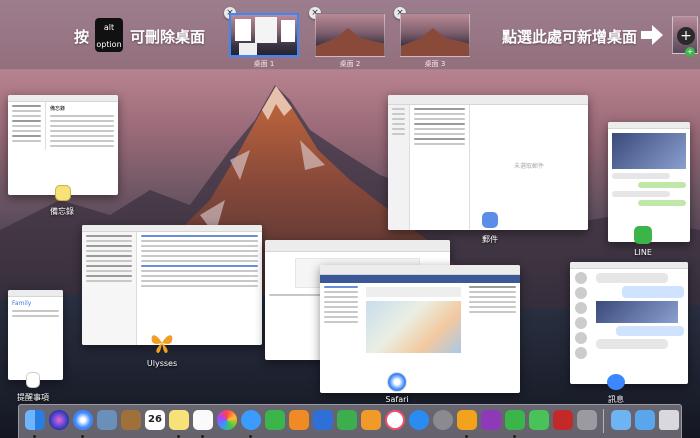  I want to click on facetime-icon, so click(275, 420).